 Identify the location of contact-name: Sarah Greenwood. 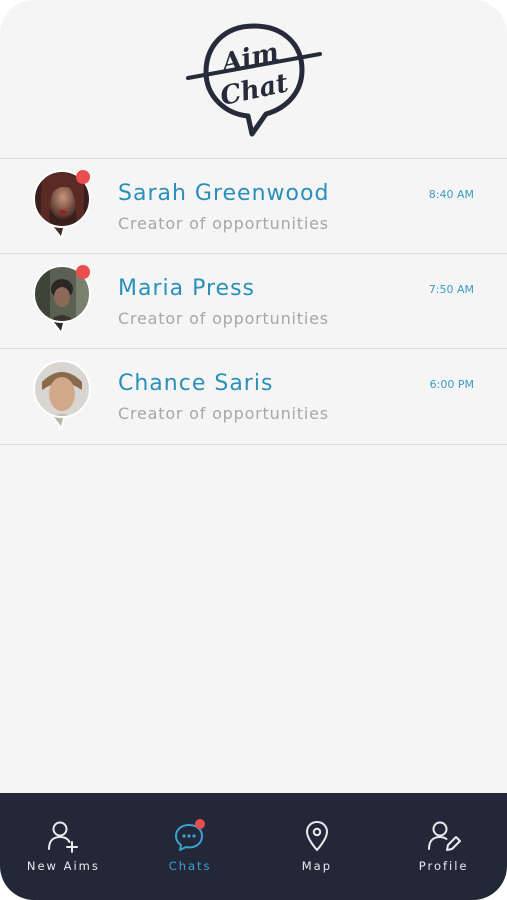
(224, 193).